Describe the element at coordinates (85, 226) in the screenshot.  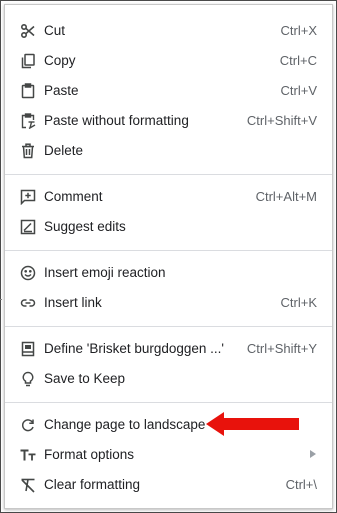
I see `menu-item-label: Suggest edits` at that location.